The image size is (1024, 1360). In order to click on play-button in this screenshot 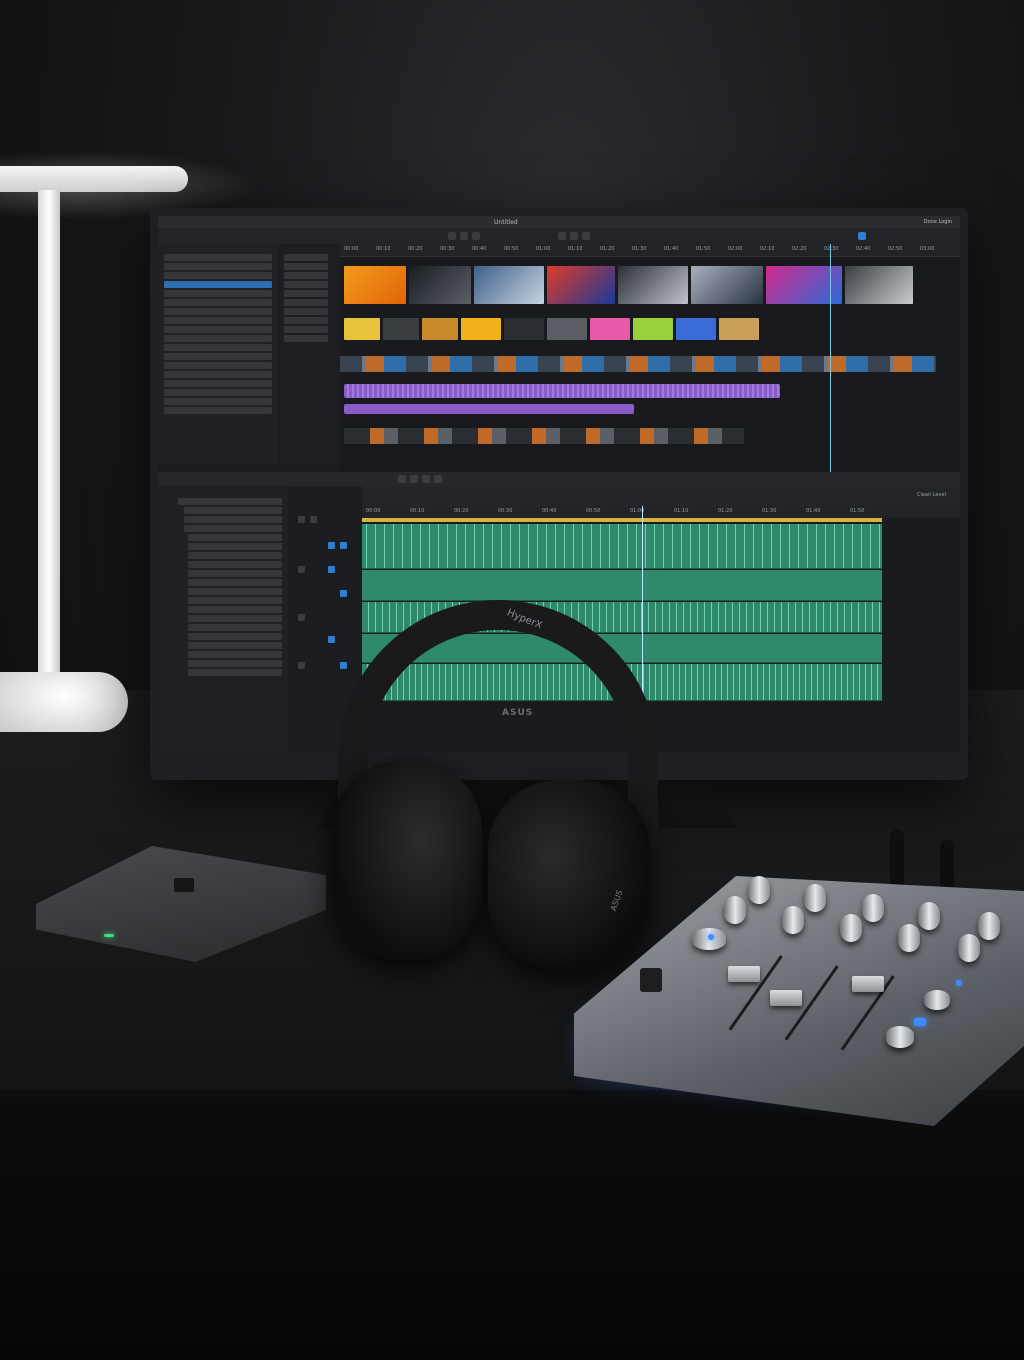, I will do `click(402, 479)`.